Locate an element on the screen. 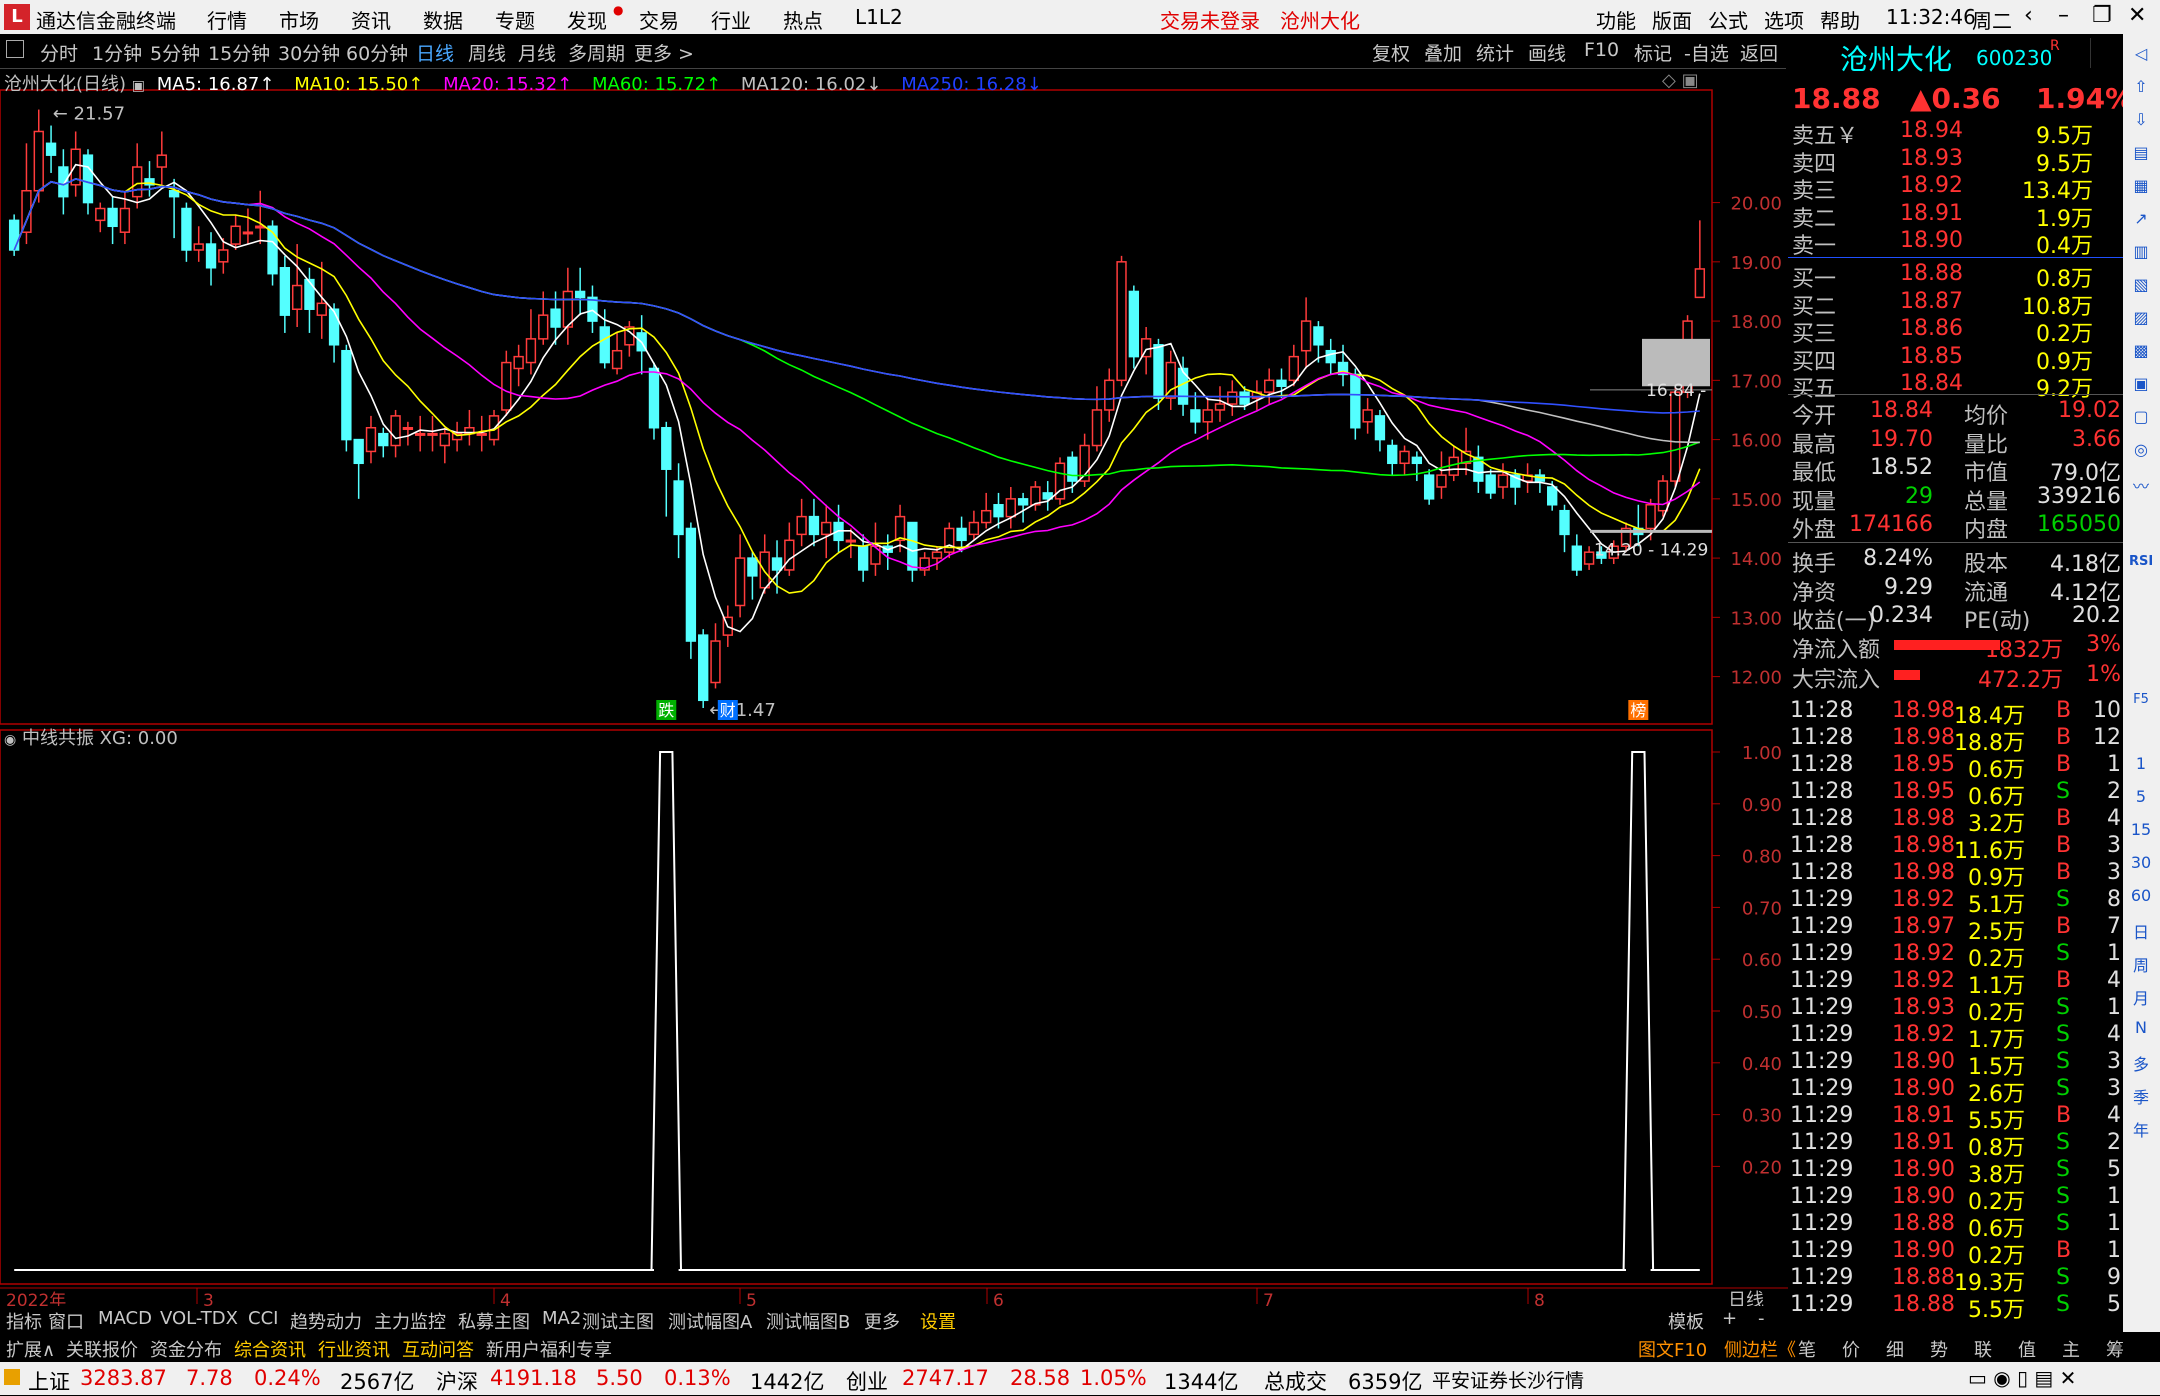  period-fenshi: 分时 is located at coordinates (59, 52).